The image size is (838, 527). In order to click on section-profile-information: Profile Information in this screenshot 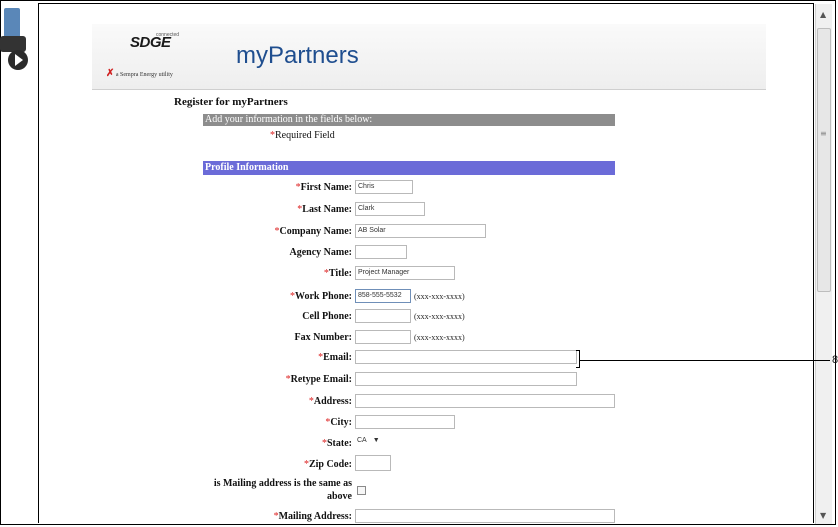, I will do `click(409, 168)`.